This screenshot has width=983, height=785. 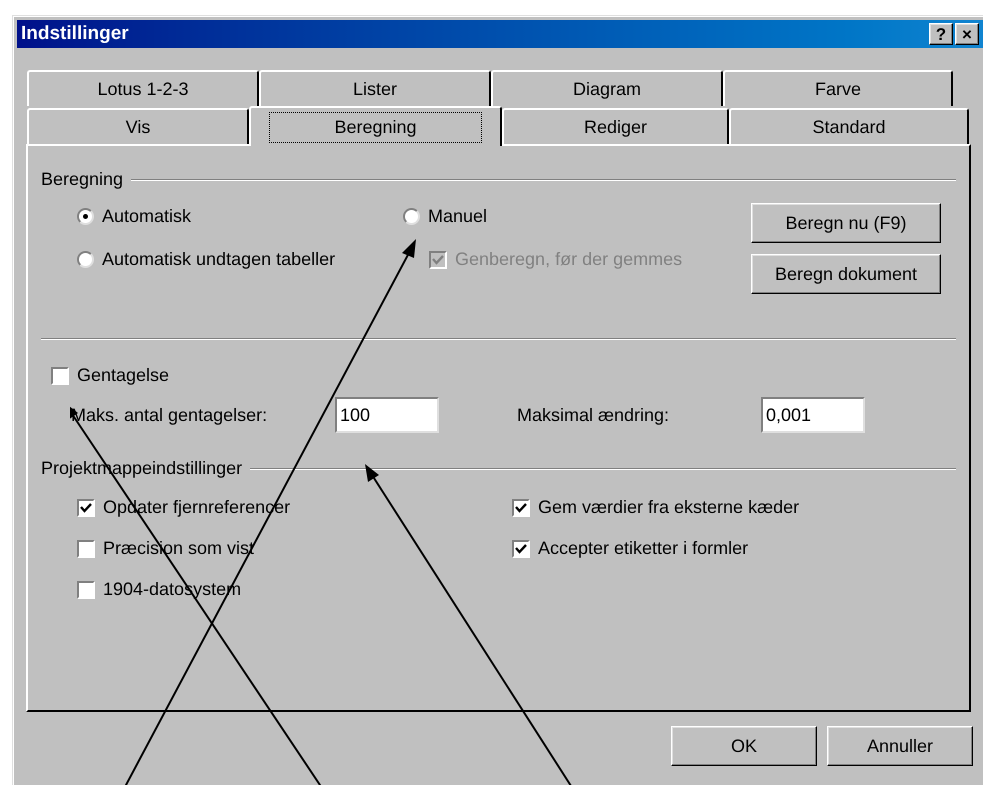 I want to click on tab: Beregning, so click(x=375, y=126).